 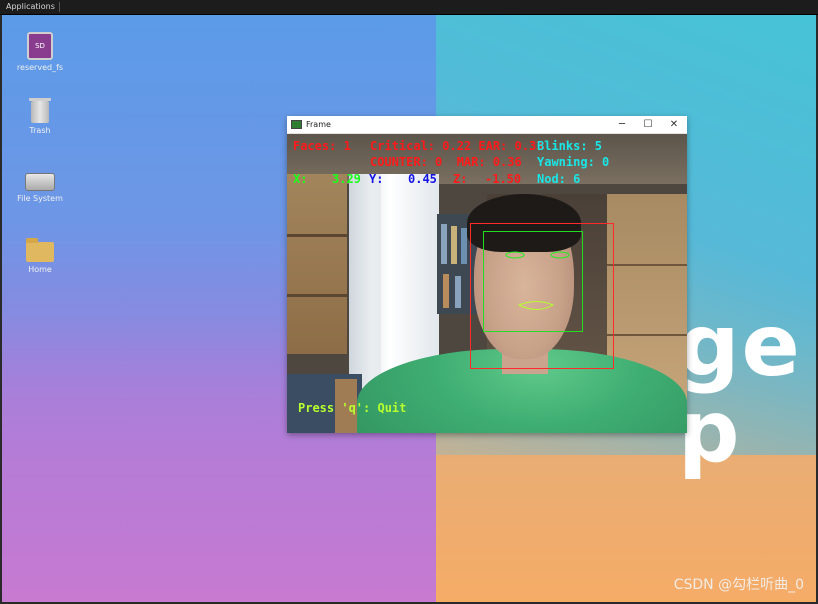 What do you see at coordinates (40, 130) in the screenshot?
I see `desktop-icon-label: Trash` at bounding box center [40, 130].